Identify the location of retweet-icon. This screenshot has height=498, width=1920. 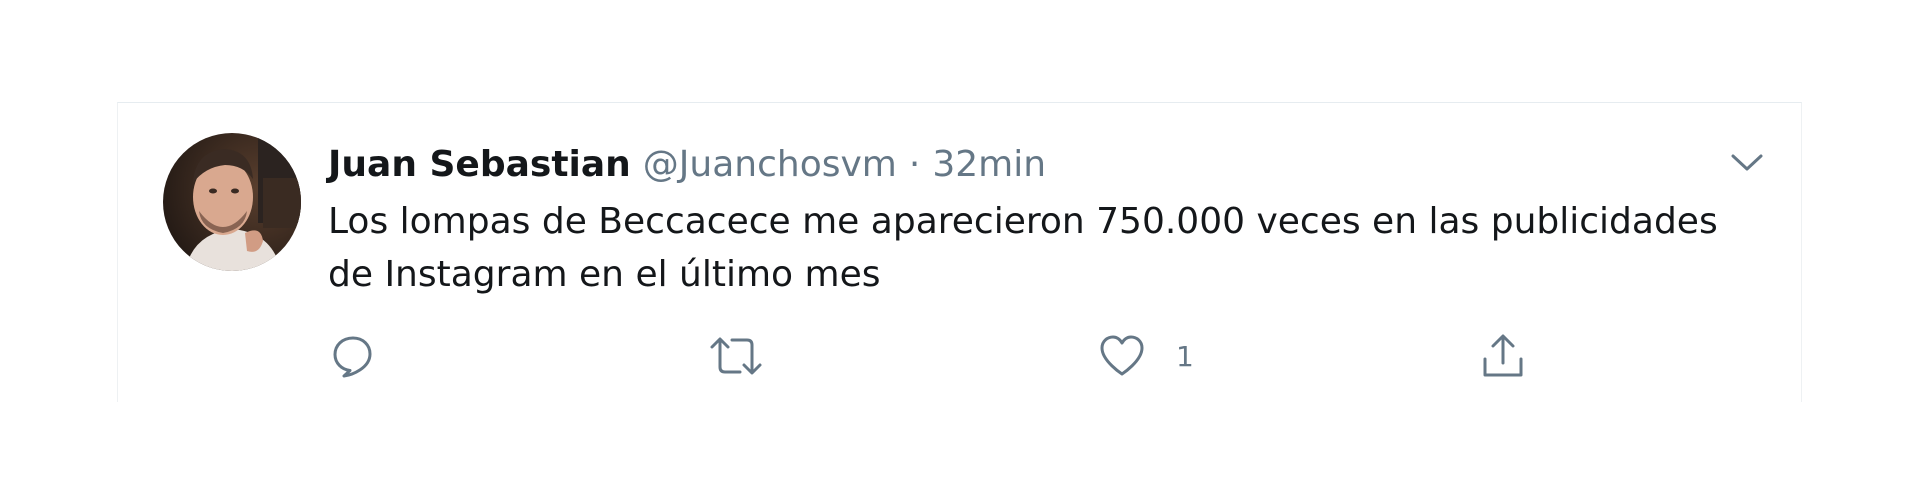
(736, 356).